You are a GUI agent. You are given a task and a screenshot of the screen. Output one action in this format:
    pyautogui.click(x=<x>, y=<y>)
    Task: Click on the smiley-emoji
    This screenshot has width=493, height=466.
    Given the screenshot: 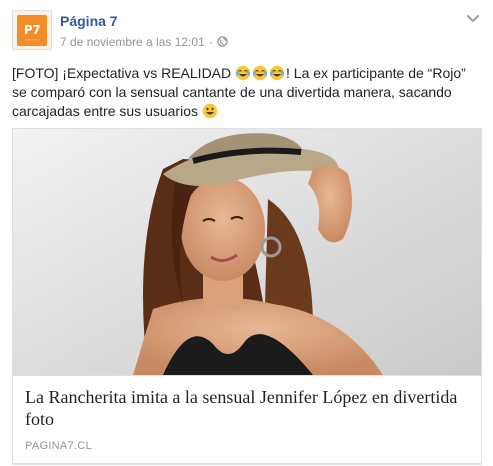 What is the action you would take?
    pyautogui.click(x=210, y=111)
    